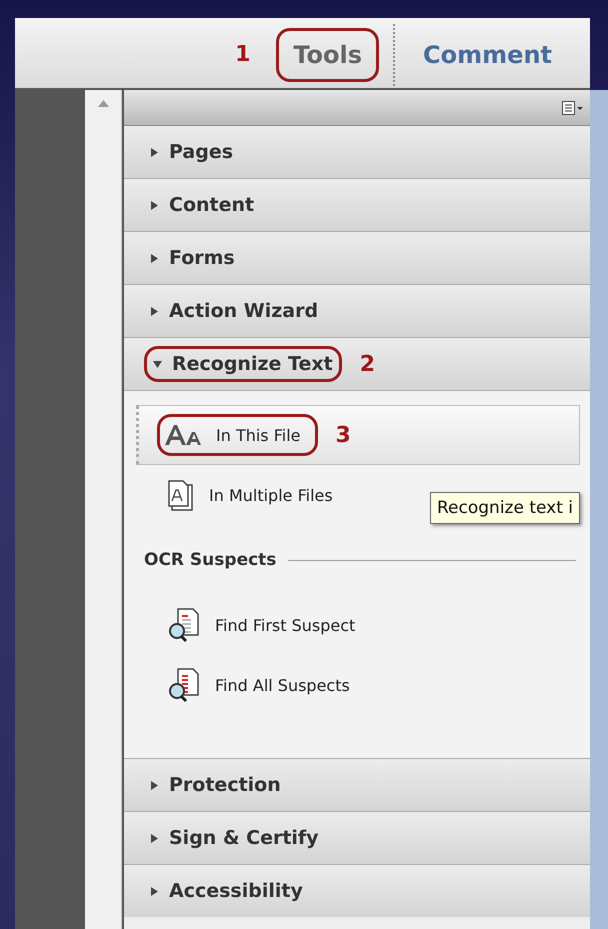 The image size is (608, 929). What do you see at coordinates (357, 258) in the screenshot?
I see `section-header: Forms` at bounding box center [357, 258].